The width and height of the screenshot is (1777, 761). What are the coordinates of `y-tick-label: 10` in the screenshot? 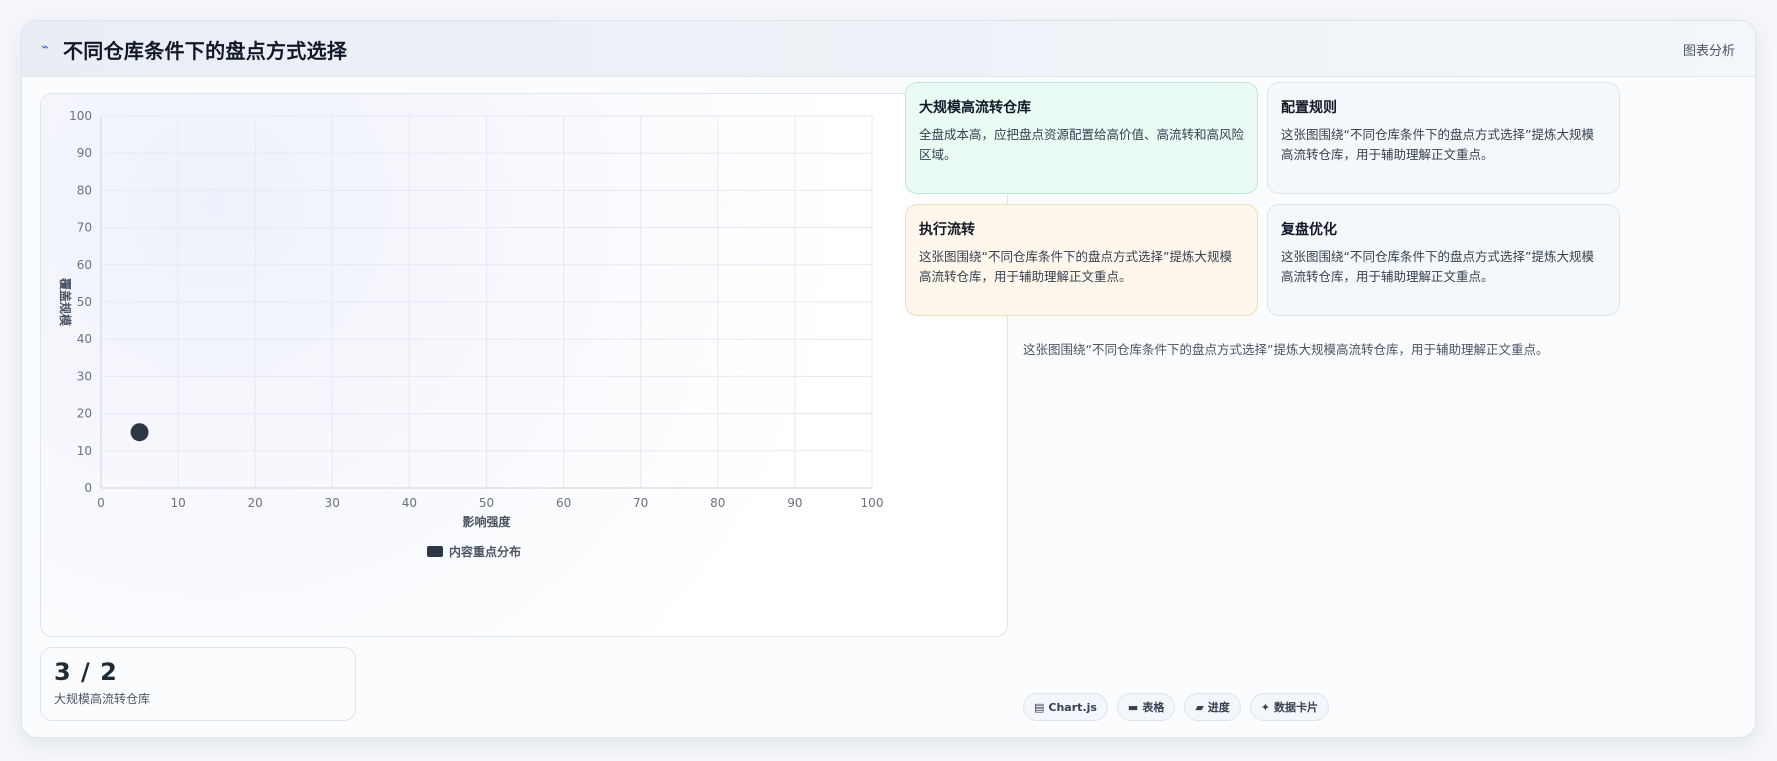 It's located at (84, 451).